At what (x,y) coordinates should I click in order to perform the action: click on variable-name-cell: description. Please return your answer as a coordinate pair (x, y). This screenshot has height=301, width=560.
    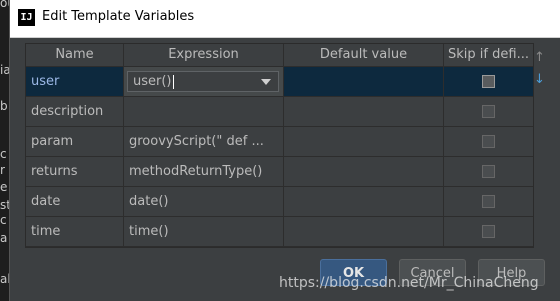
    Looking at the image, I should click on (75, 111).